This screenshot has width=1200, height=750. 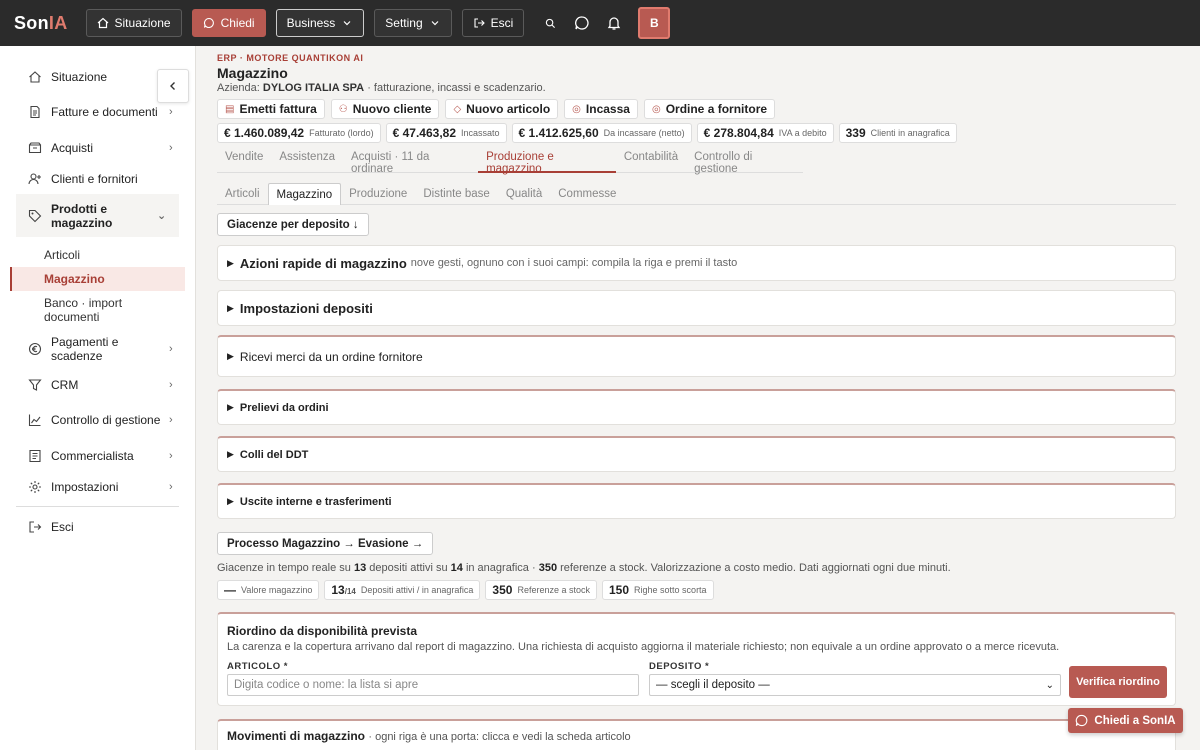 What do you see at coordinates (493, 23) in the screenshot?
I see `esci-button: Esci` at bounding box center [493, 23].